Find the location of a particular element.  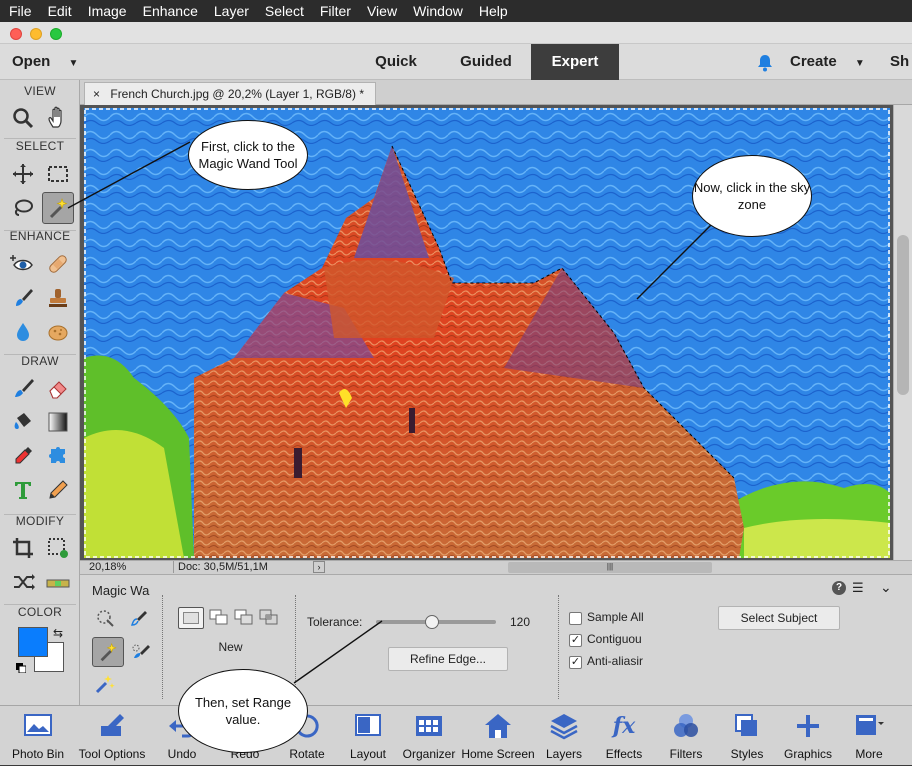

new-selection-mode is located at coordinates (191, 618).